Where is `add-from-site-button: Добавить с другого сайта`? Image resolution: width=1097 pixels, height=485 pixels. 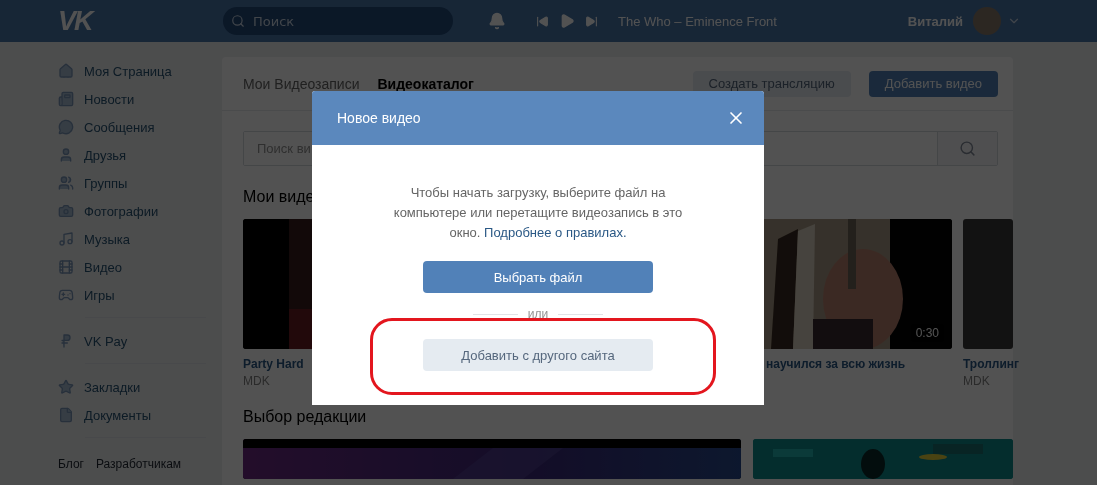 add-from-site-button: Добавить с другого сайта is located at coordinates (538, 355).